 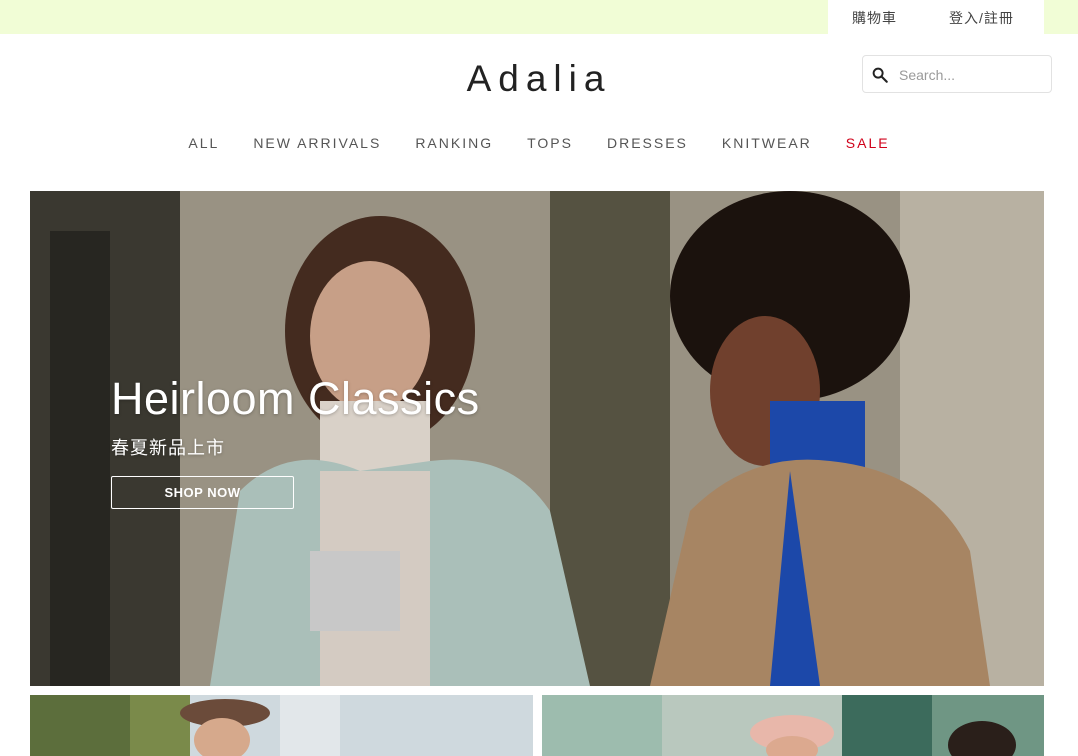 What do you see at coordinates (874, 18) in the screenshot?
I see `cart-link: 購物車` at bounding box center [874, 18].